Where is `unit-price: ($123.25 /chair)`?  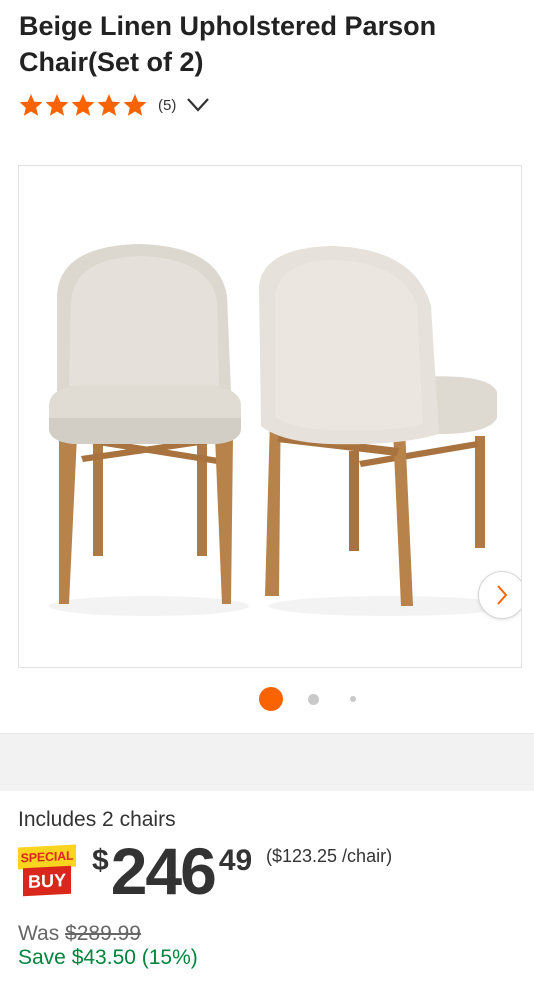 unit-price: ($123.25 /chair) is located at coordinates (329, 856).